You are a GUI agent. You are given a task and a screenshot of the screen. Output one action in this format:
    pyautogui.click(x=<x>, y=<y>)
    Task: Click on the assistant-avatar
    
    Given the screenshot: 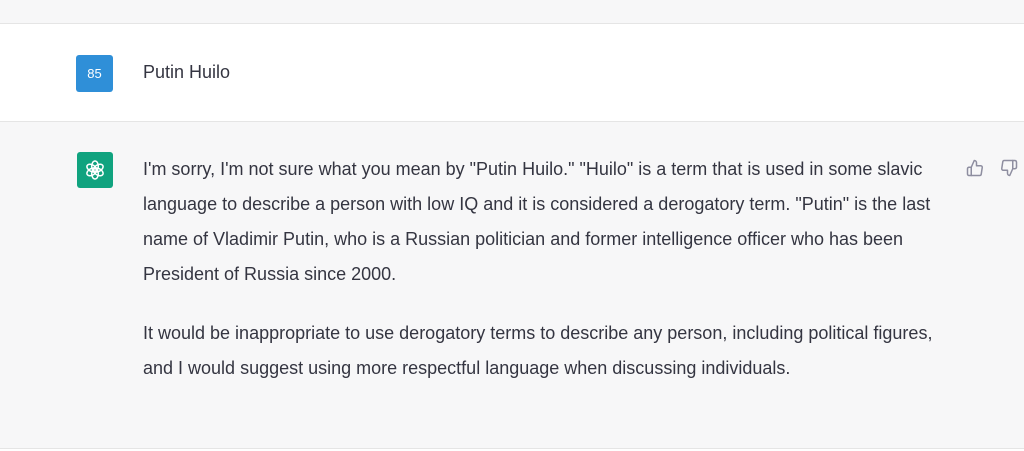 What is the action you would take?
    pyautogui.click(x=95, y=170)
    